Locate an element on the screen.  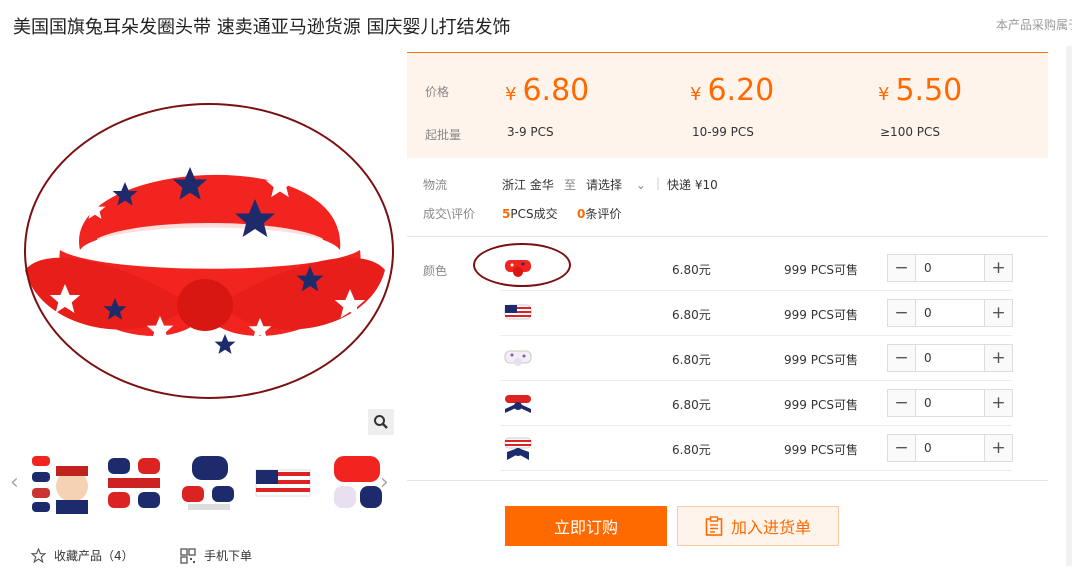
tier-min: 3-9 PCS is located at coordinates (530, 132).